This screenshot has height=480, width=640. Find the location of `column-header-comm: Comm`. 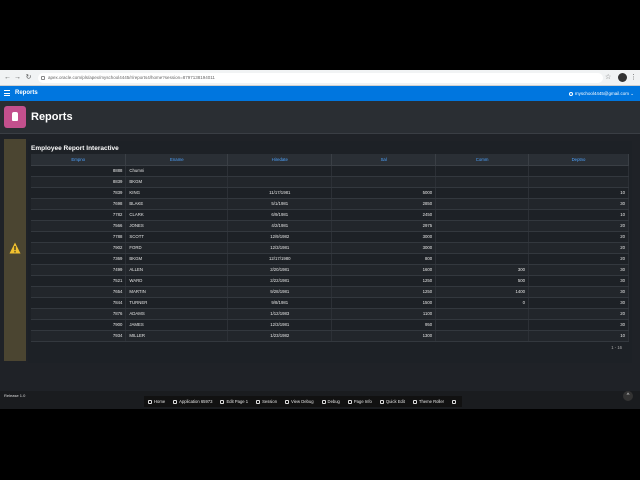

column-header-comm: Comm is located at coordinates (482, 160).